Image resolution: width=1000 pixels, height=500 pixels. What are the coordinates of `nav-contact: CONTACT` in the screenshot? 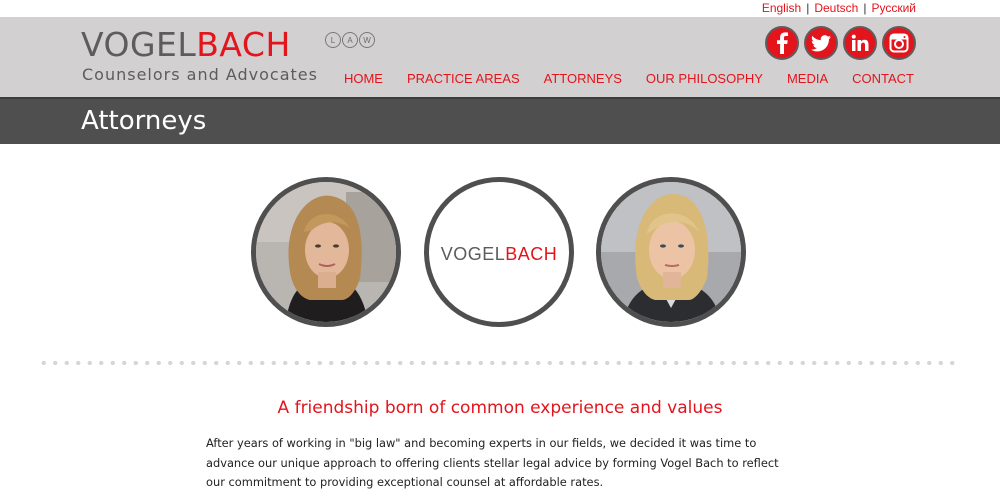 It's located at (883, 78).